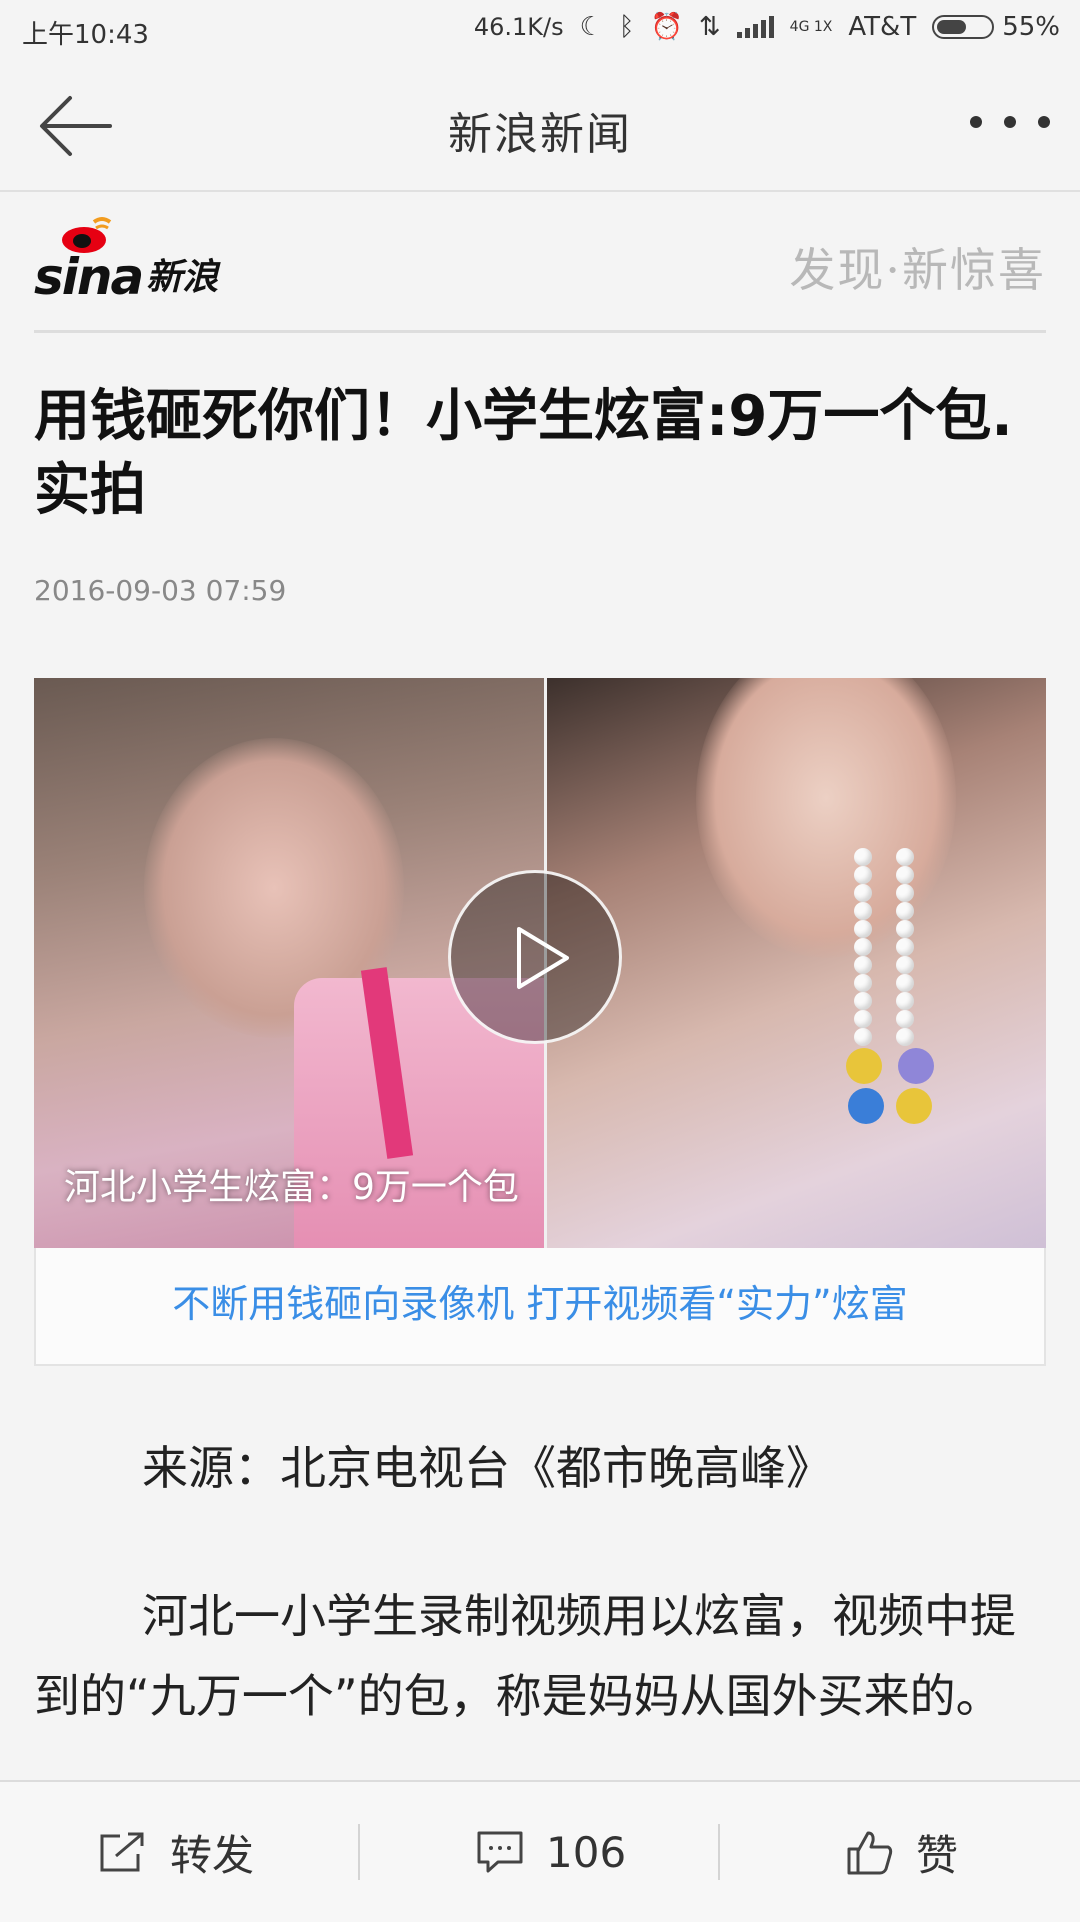  What do you see at coordinates (963, 27) in the screenshot?
I see `battery-icon` at bounding box center [963, 27].